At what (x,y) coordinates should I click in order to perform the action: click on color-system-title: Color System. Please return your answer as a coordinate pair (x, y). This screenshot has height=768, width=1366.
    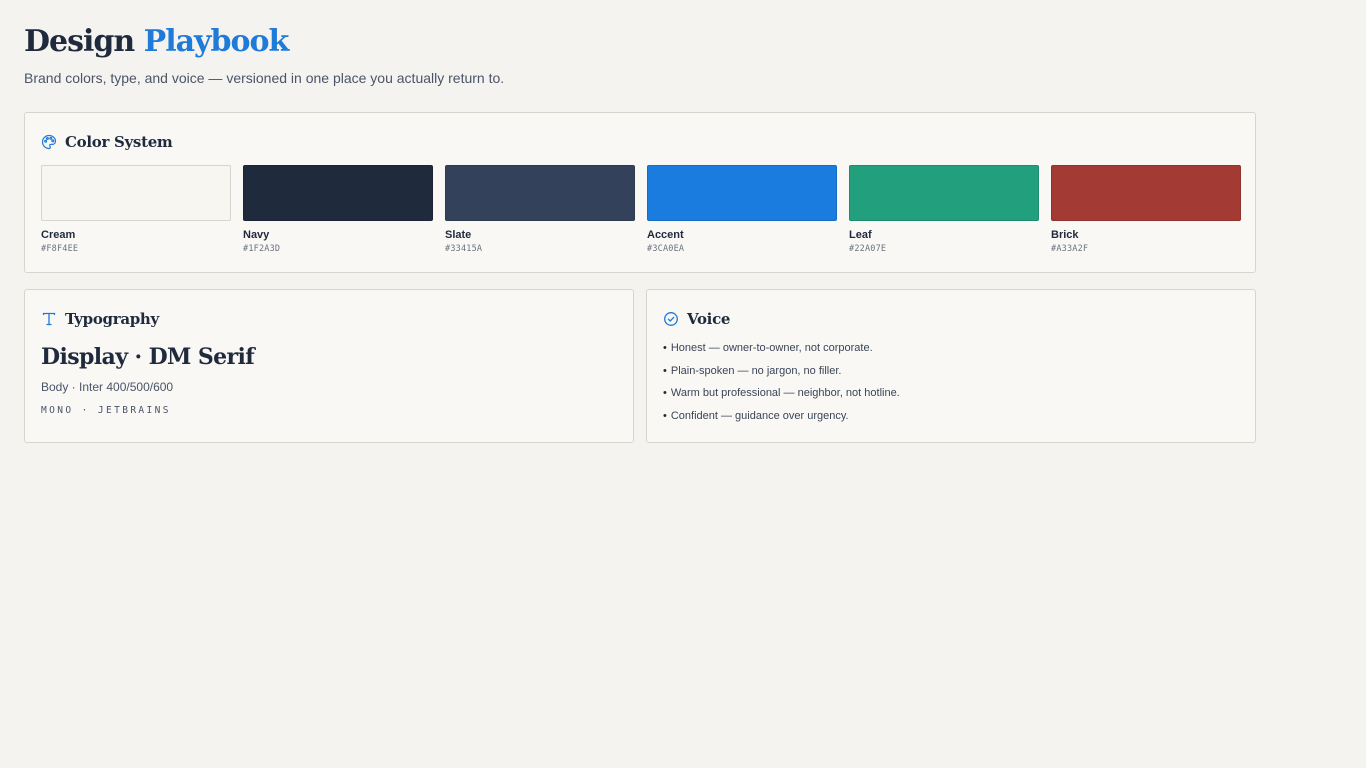
    Looking at the image, I should click on (119, 142).